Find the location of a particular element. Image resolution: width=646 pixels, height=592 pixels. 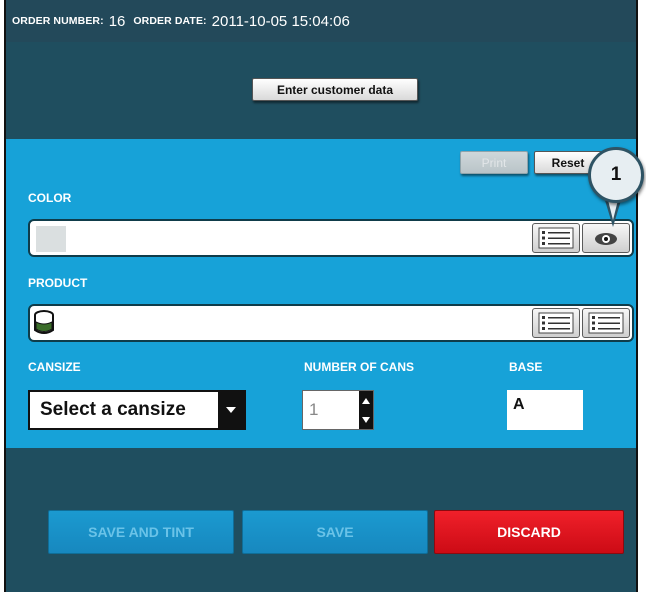

color-field is located at coordinates (331, 238).